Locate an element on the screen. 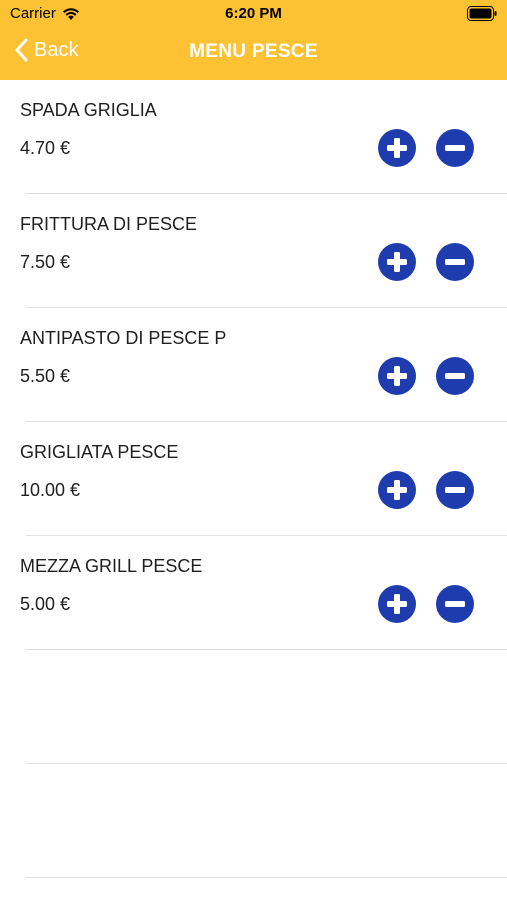 This screenshot has height=900, width=507. menu-item: MEZZA GRILL PESCE 5.00 € is located at coordinates (253, 593).